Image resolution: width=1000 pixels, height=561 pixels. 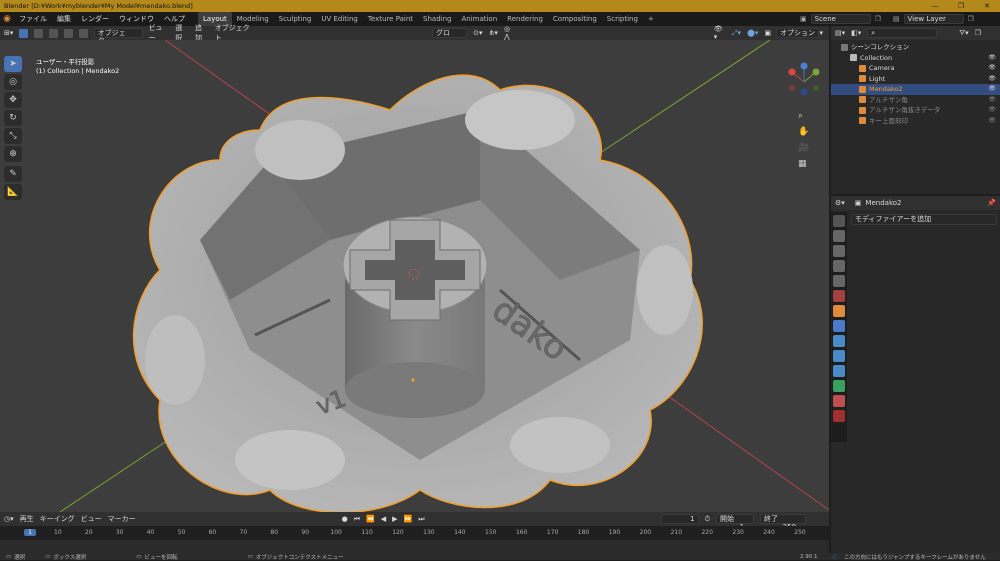 What do you see at coordinates (27, 519) in the screenshot?
I see `menu-playback: 再生` at bounding box center [27, 519].